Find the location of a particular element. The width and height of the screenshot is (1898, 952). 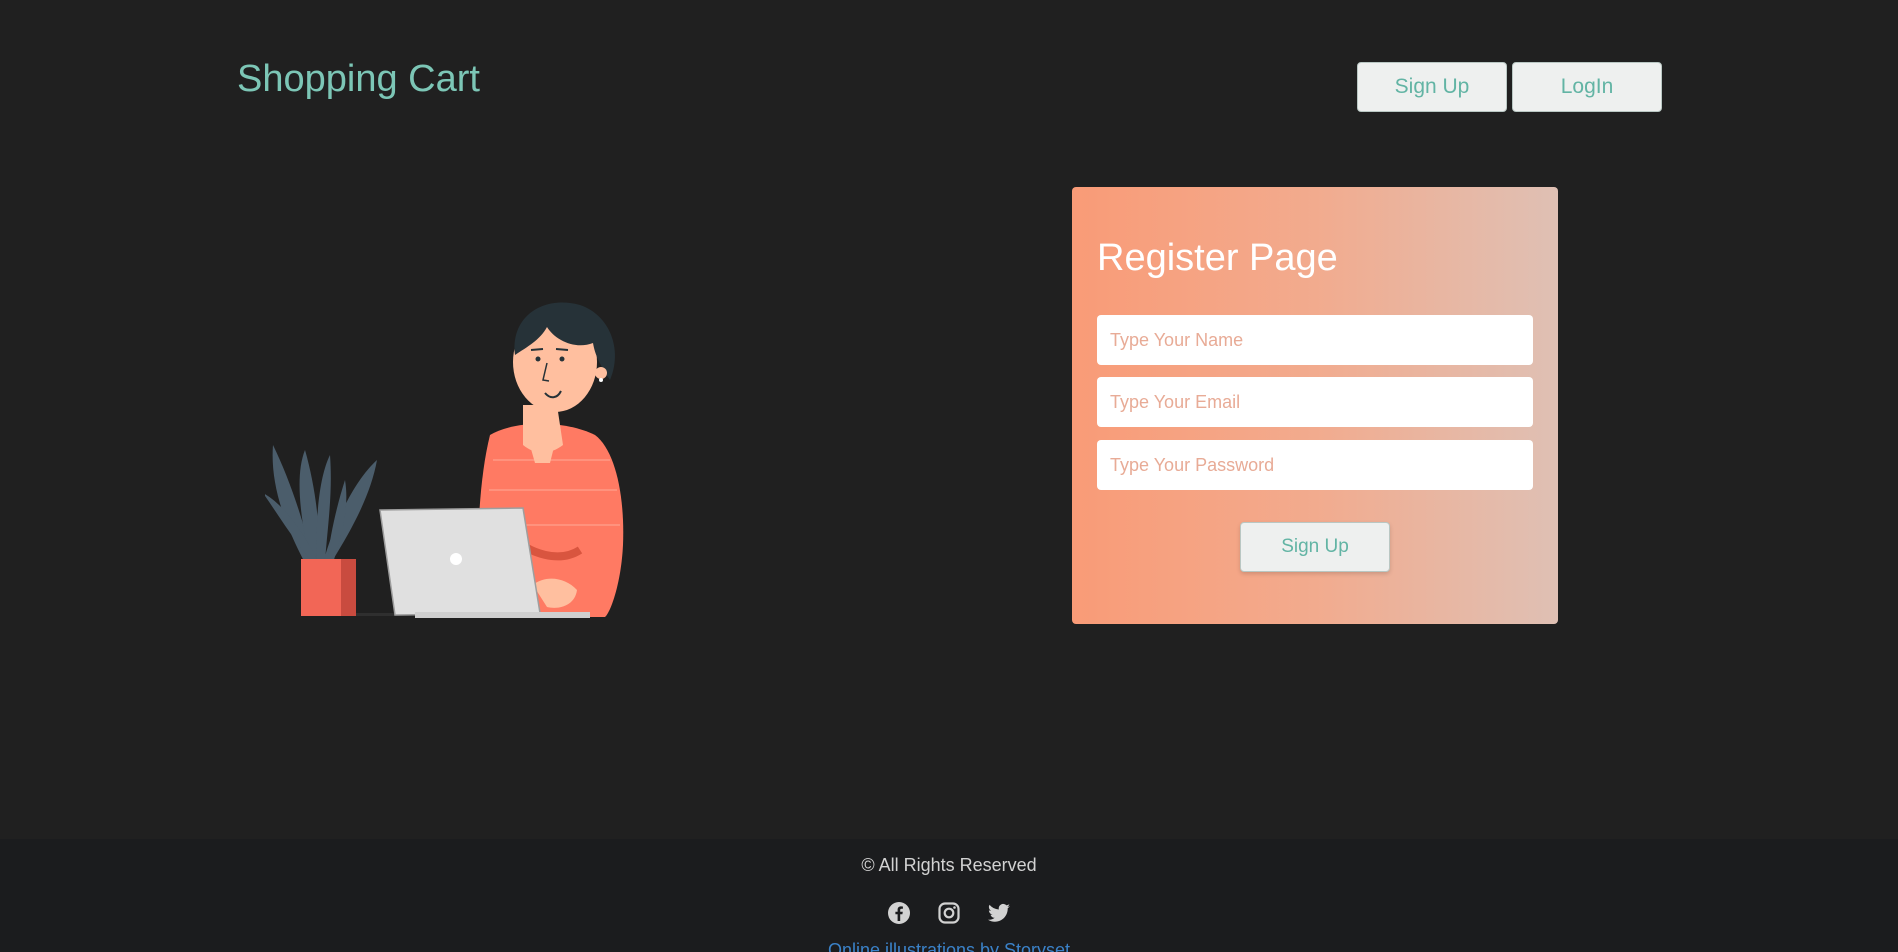

password-field is located at coordinates (1315, 465).